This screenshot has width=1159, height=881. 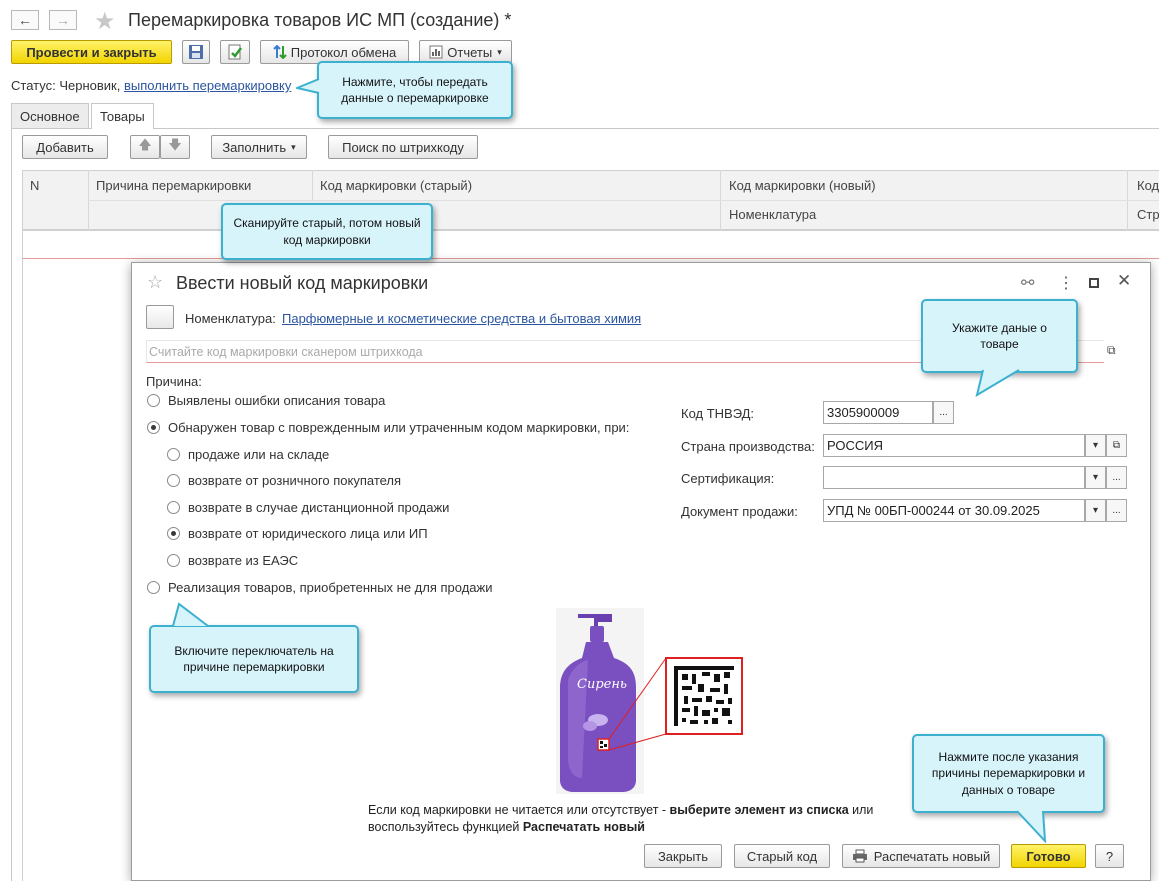 I want to click on certification-field, so click(x=954, y=477).